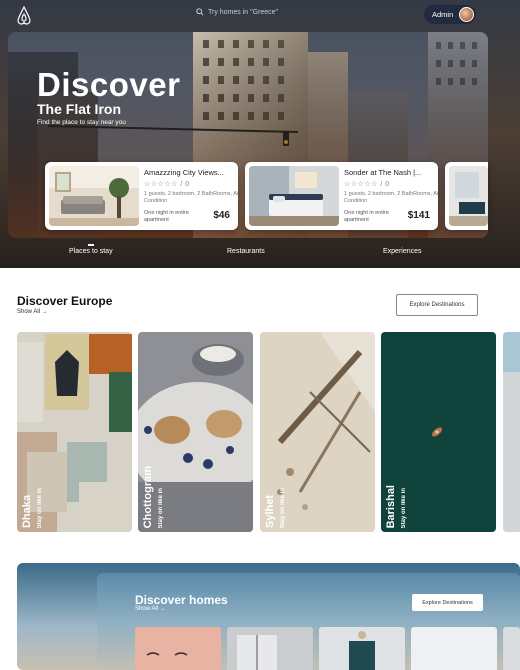  Describe the element at coordinates (443, 14) in the screenshot. I see `user-name-label: Admin` at that location.